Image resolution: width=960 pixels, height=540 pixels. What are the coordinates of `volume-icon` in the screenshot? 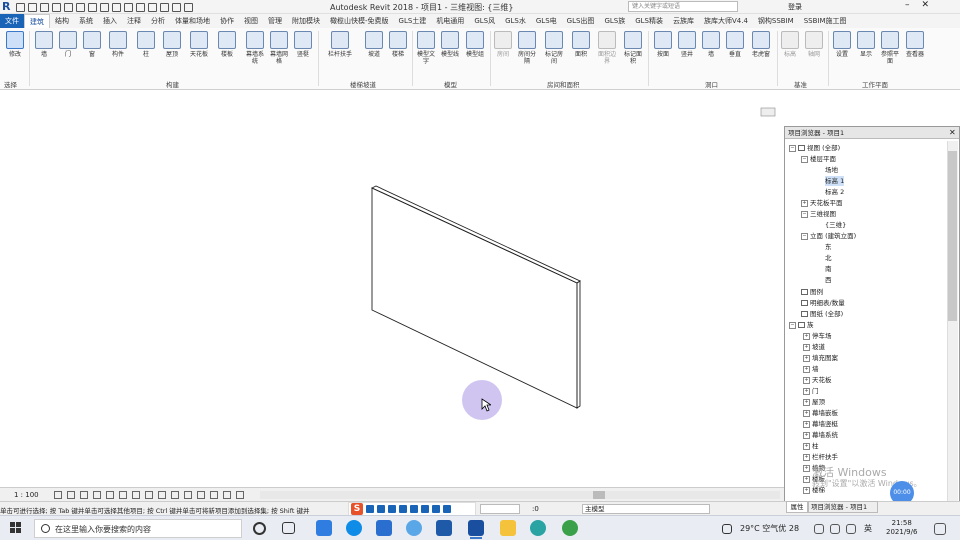 It's located at (851, 529).